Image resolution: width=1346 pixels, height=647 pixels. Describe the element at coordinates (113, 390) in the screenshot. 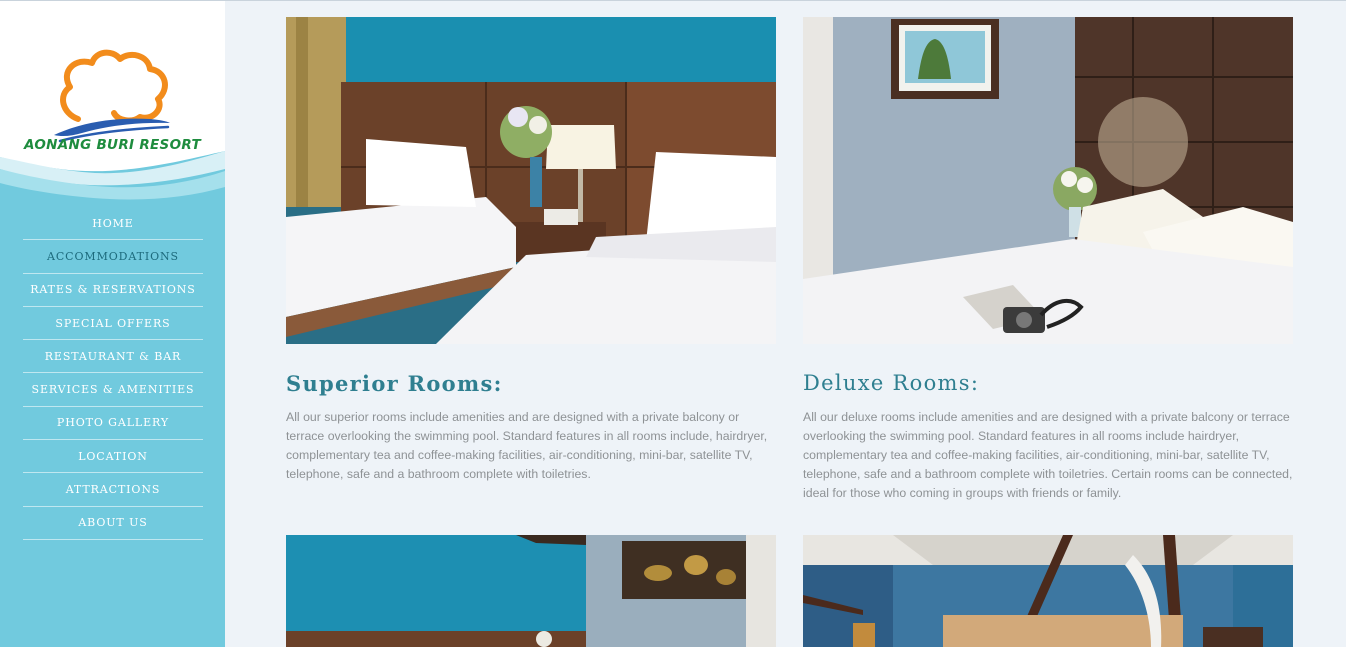

I see `nav-item-services-amenities: SERVICES & AMENITIES` at that location.